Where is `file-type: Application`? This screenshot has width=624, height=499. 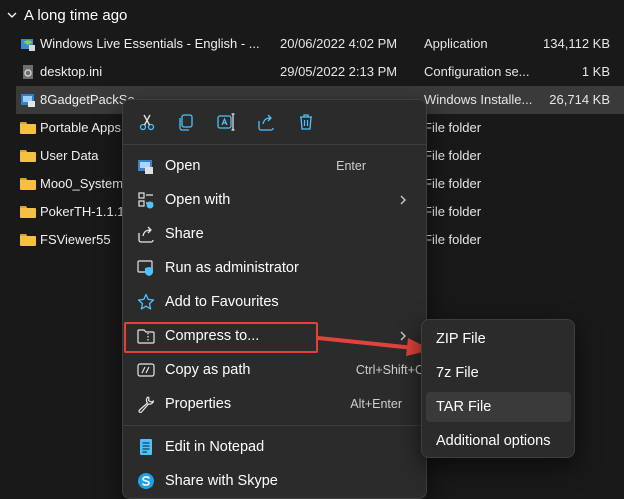 file-type: Application is located at coordinates (456, 43).